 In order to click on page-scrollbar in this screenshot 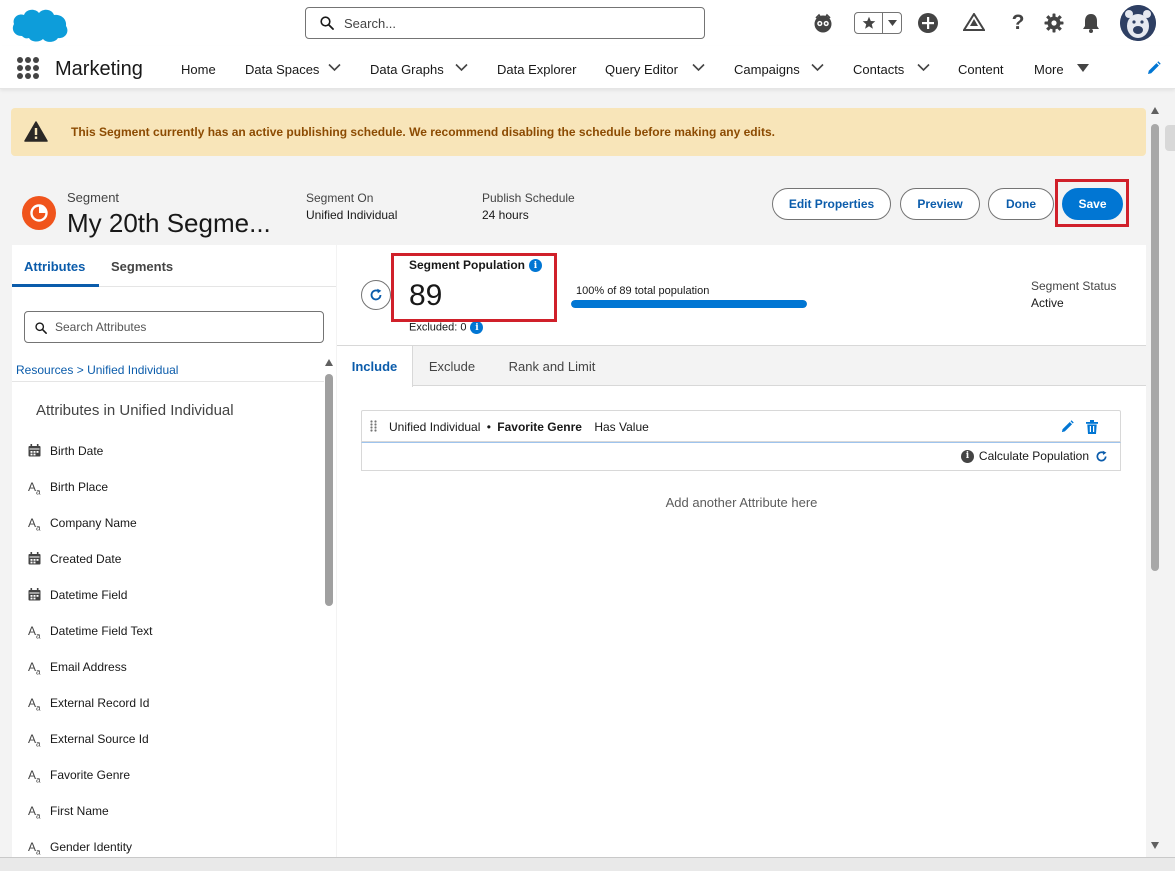, I will do `click(1155, 478)`.